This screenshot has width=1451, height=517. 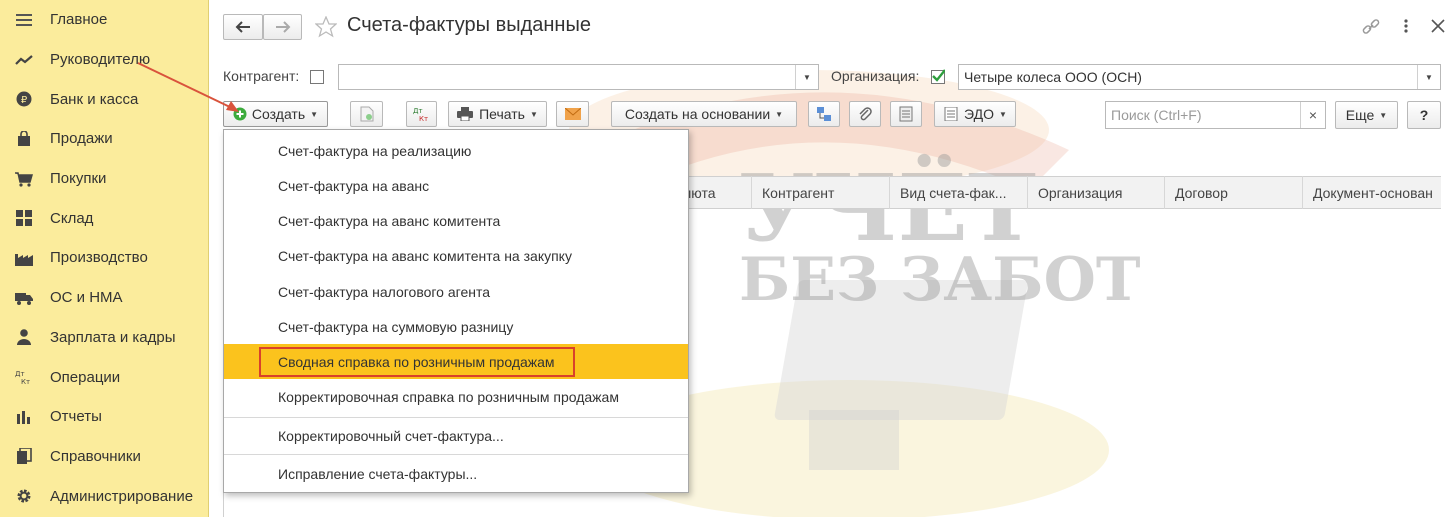 What do you see at coordinates (94, 99) in the screenshot?
I see `sidebar-item-label: Банк и касса` at bounding box center [94, 99].